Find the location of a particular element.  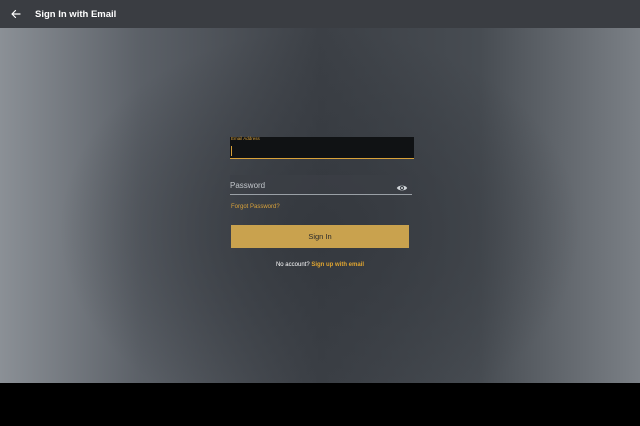

arrow-back-icon is located at coordinates (16, 14).